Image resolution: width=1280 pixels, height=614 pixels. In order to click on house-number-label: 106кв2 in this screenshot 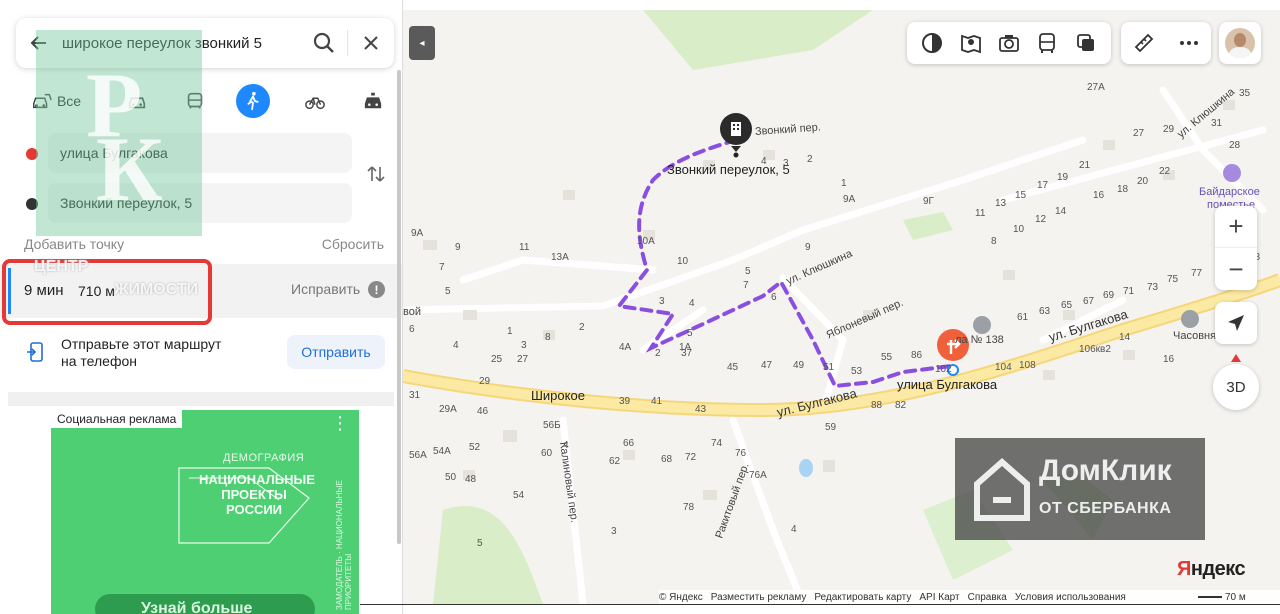, I will do `click(1095, 349)`.